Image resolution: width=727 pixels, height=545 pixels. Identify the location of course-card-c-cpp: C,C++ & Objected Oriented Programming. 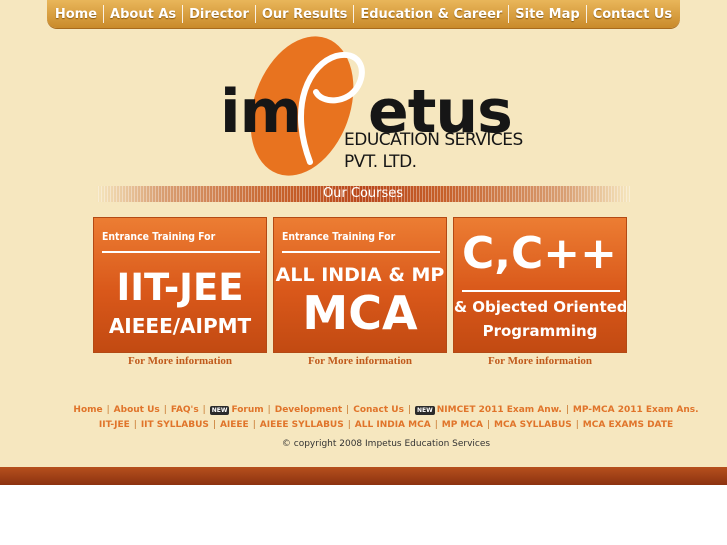
(540, 285).